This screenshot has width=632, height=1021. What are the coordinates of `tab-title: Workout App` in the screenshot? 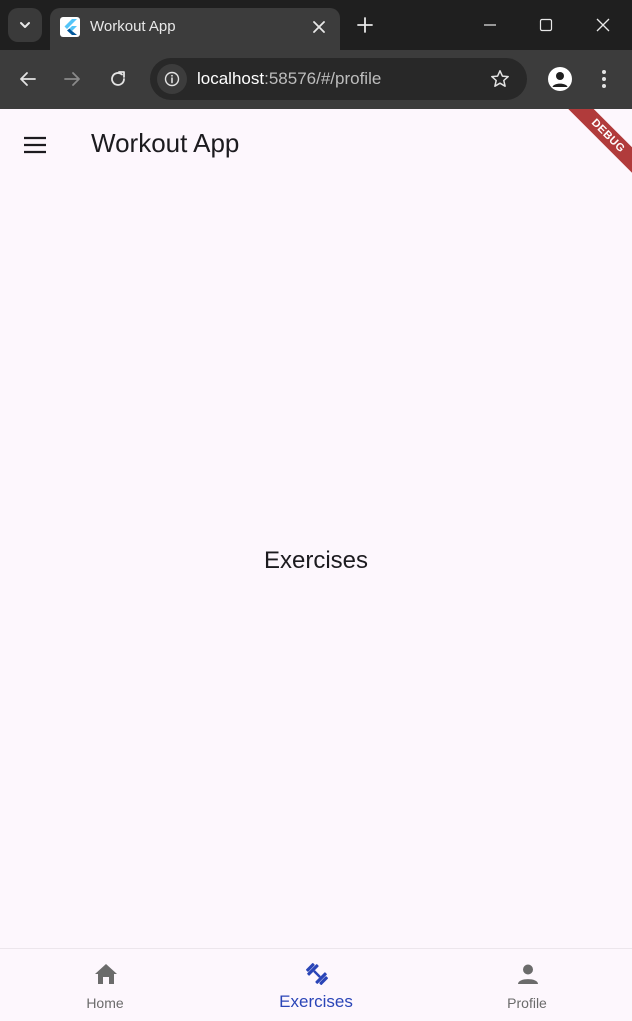 It's located at (133, 26).